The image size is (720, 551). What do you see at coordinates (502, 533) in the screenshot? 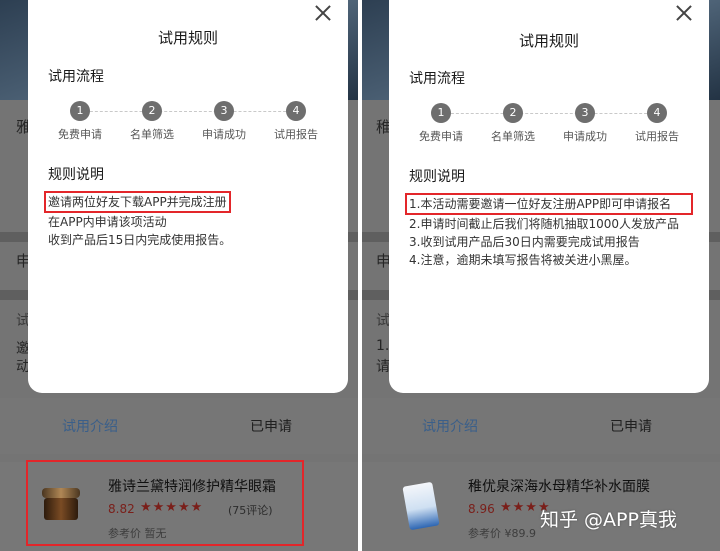
I see `reference-price: 参考价 ¥89.9` at bounding box center [502, 533].